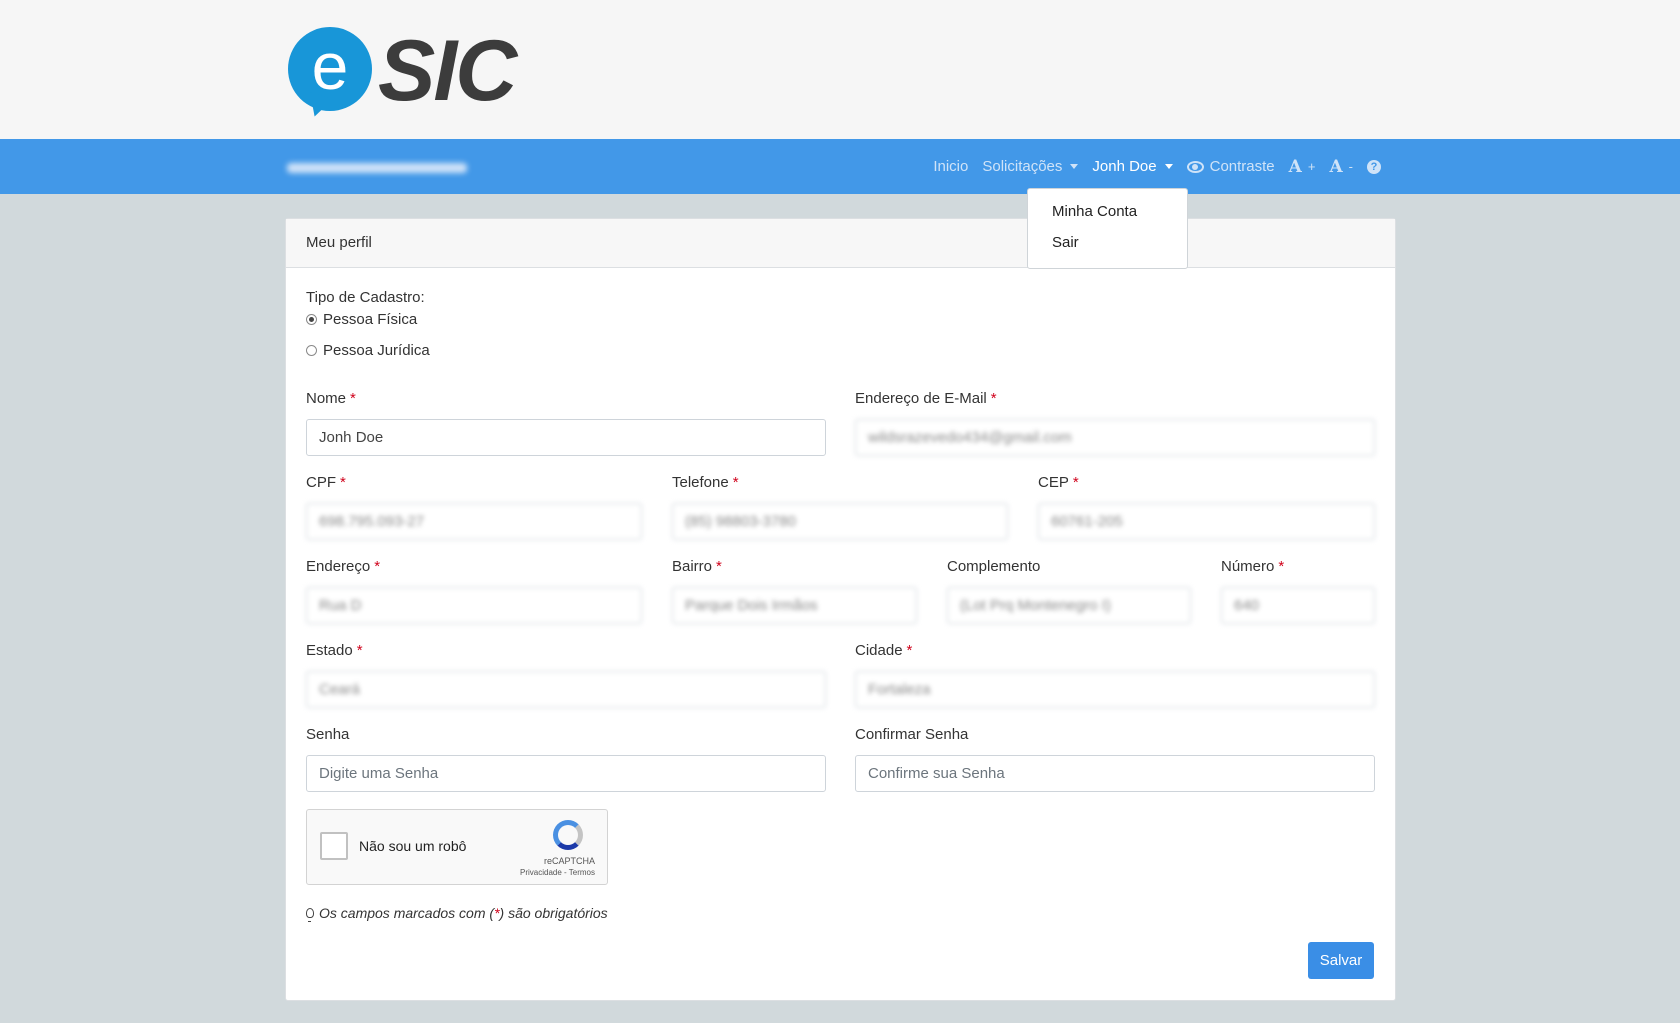  I want to click on email-label: Endereço de E-Mail *, so click(926, 398).